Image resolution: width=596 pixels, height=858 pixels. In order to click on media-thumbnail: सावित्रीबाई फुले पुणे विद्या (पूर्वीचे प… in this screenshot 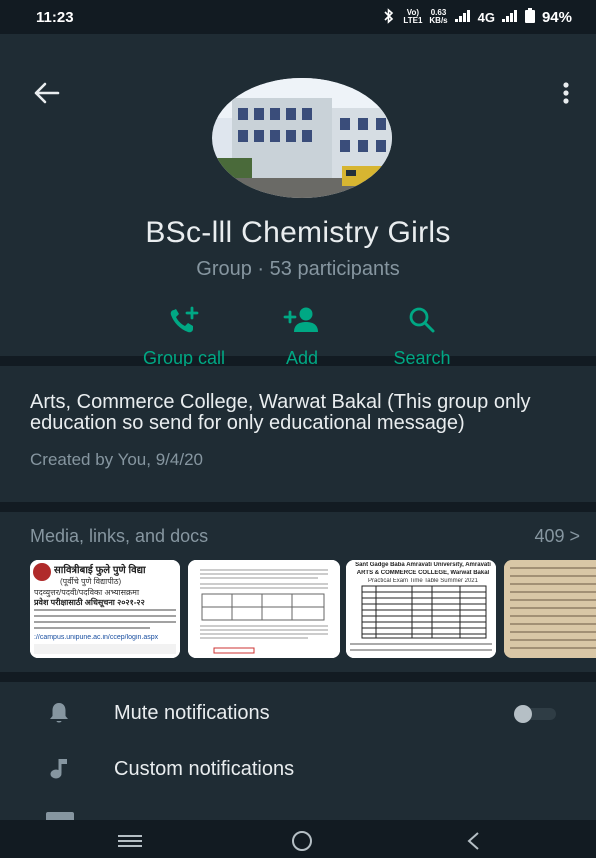, I will do `click(105, 609)`.